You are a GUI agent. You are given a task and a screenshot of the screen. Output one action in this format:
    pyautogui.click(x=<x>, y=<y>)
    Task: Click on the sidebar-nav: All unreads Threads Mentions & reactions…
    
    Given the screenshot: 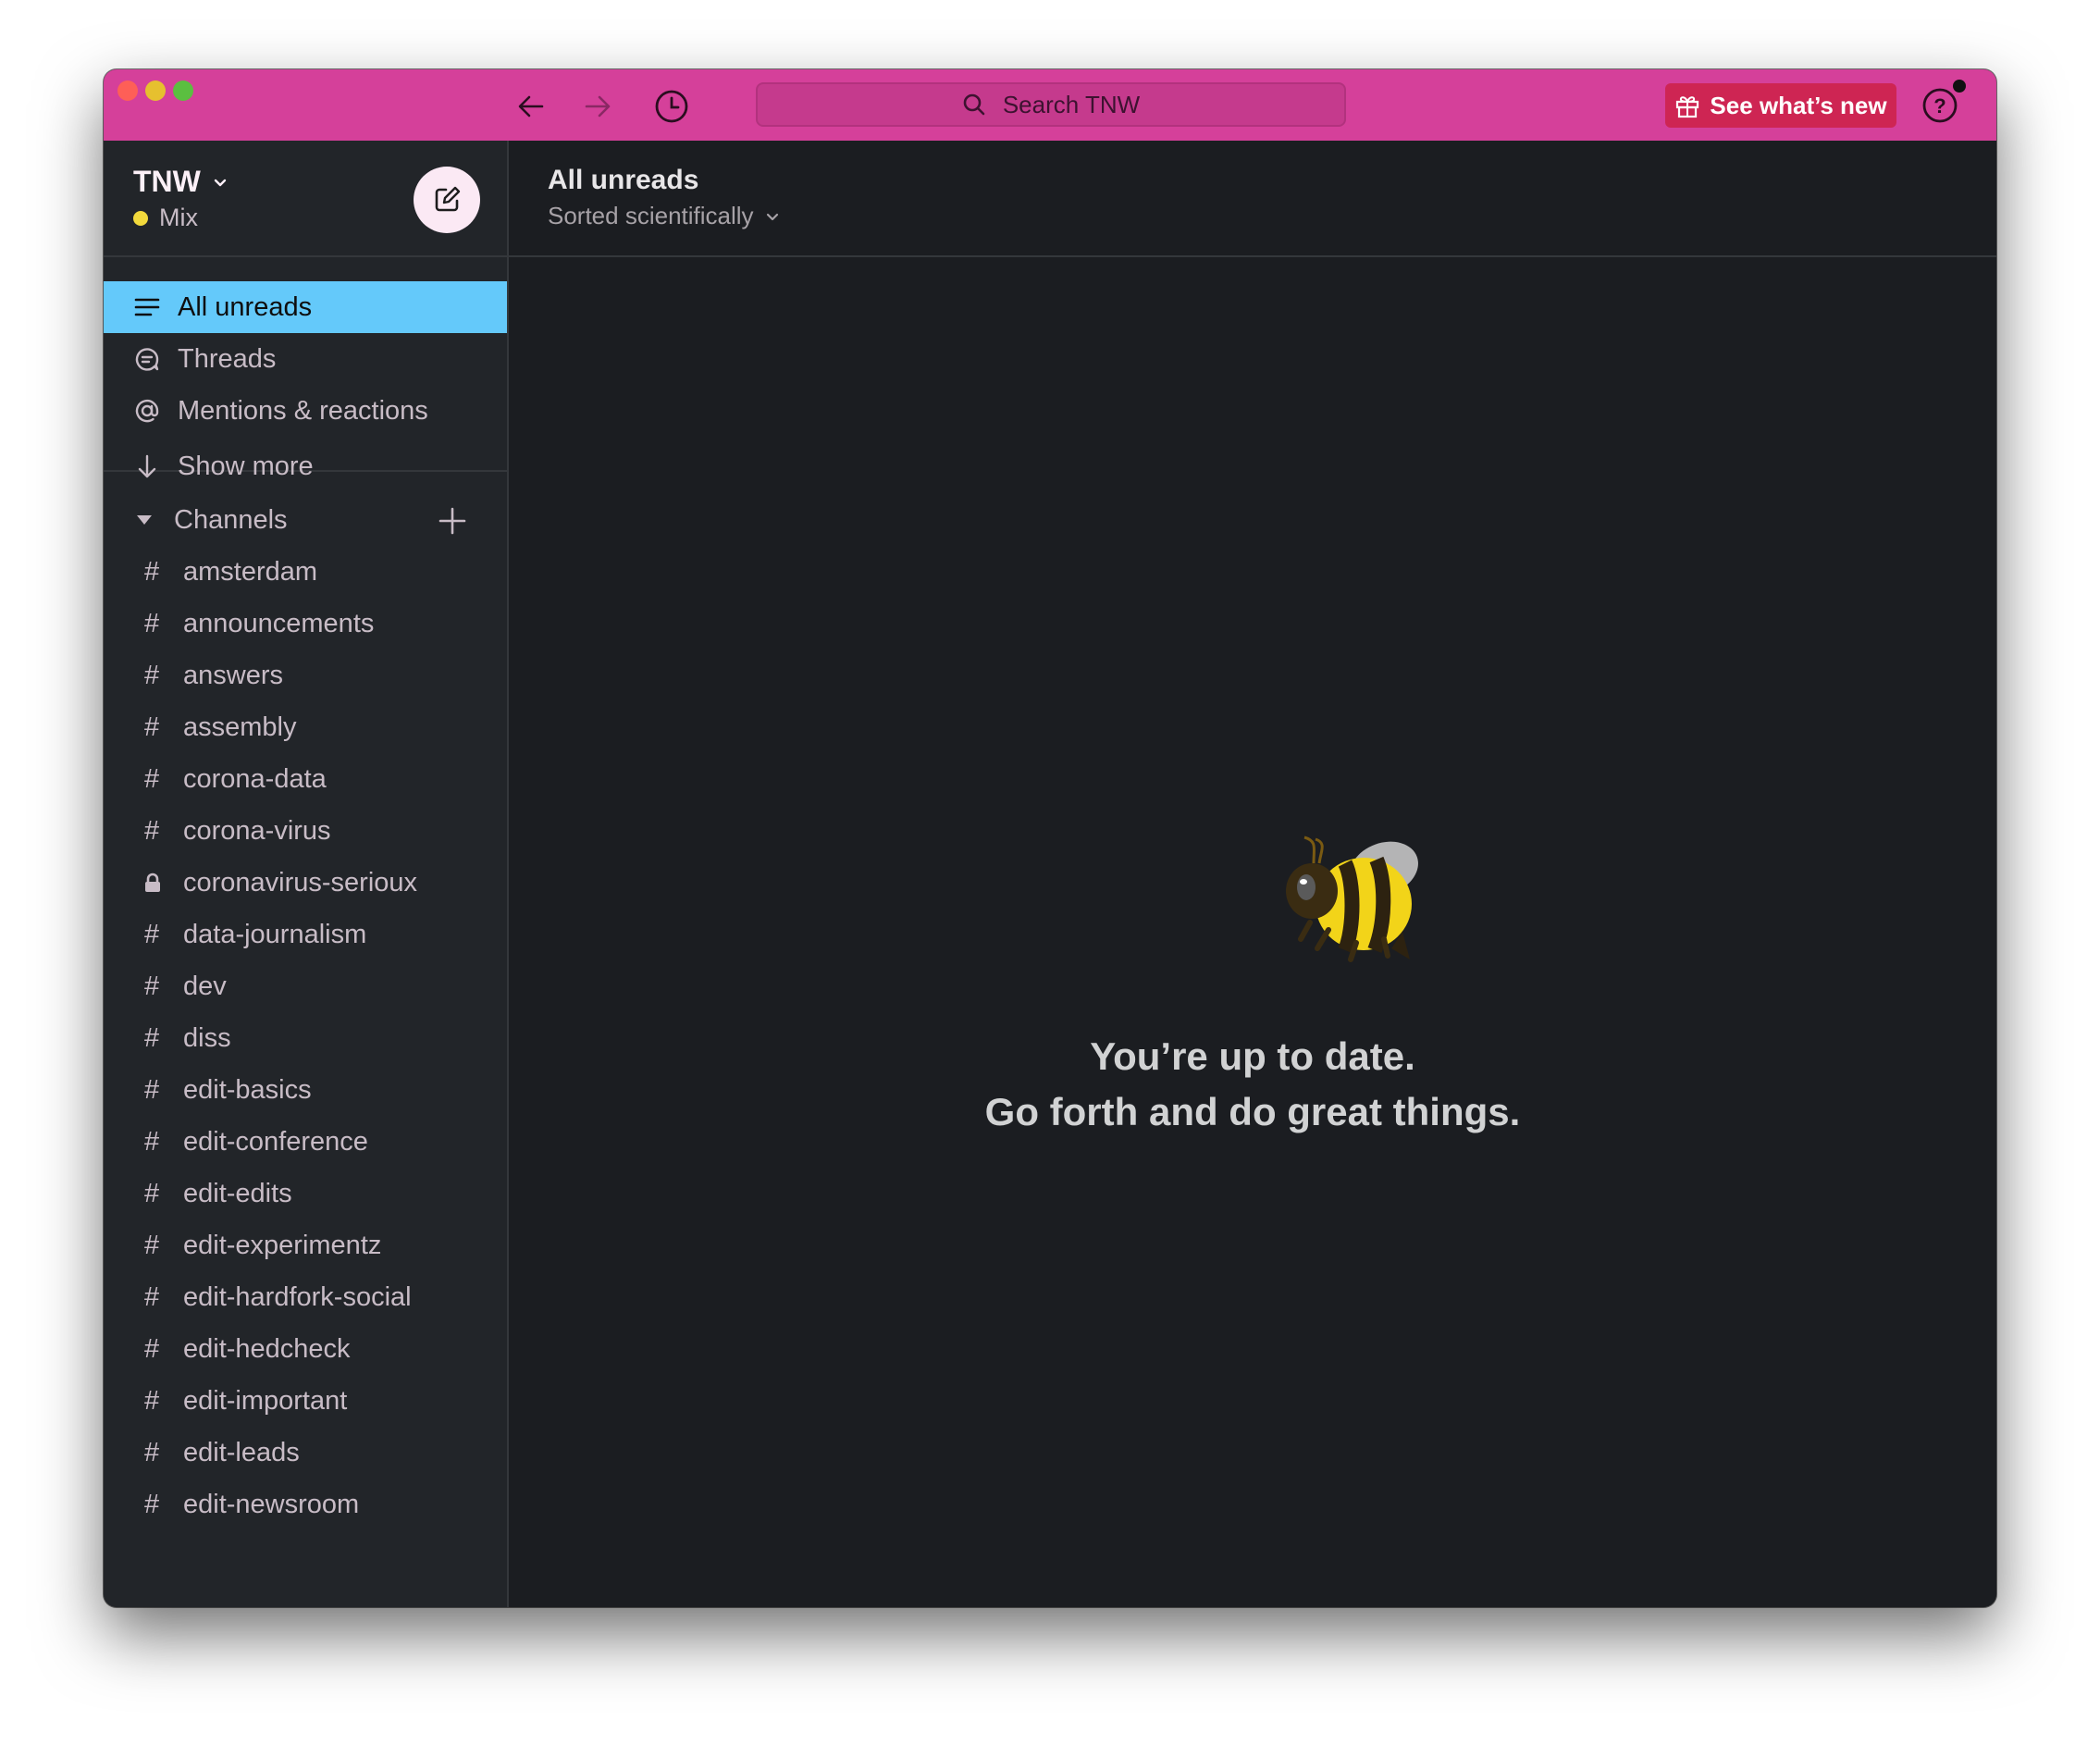 What is the action you would take?
    pyautogui.click(x=305, y=369)
    